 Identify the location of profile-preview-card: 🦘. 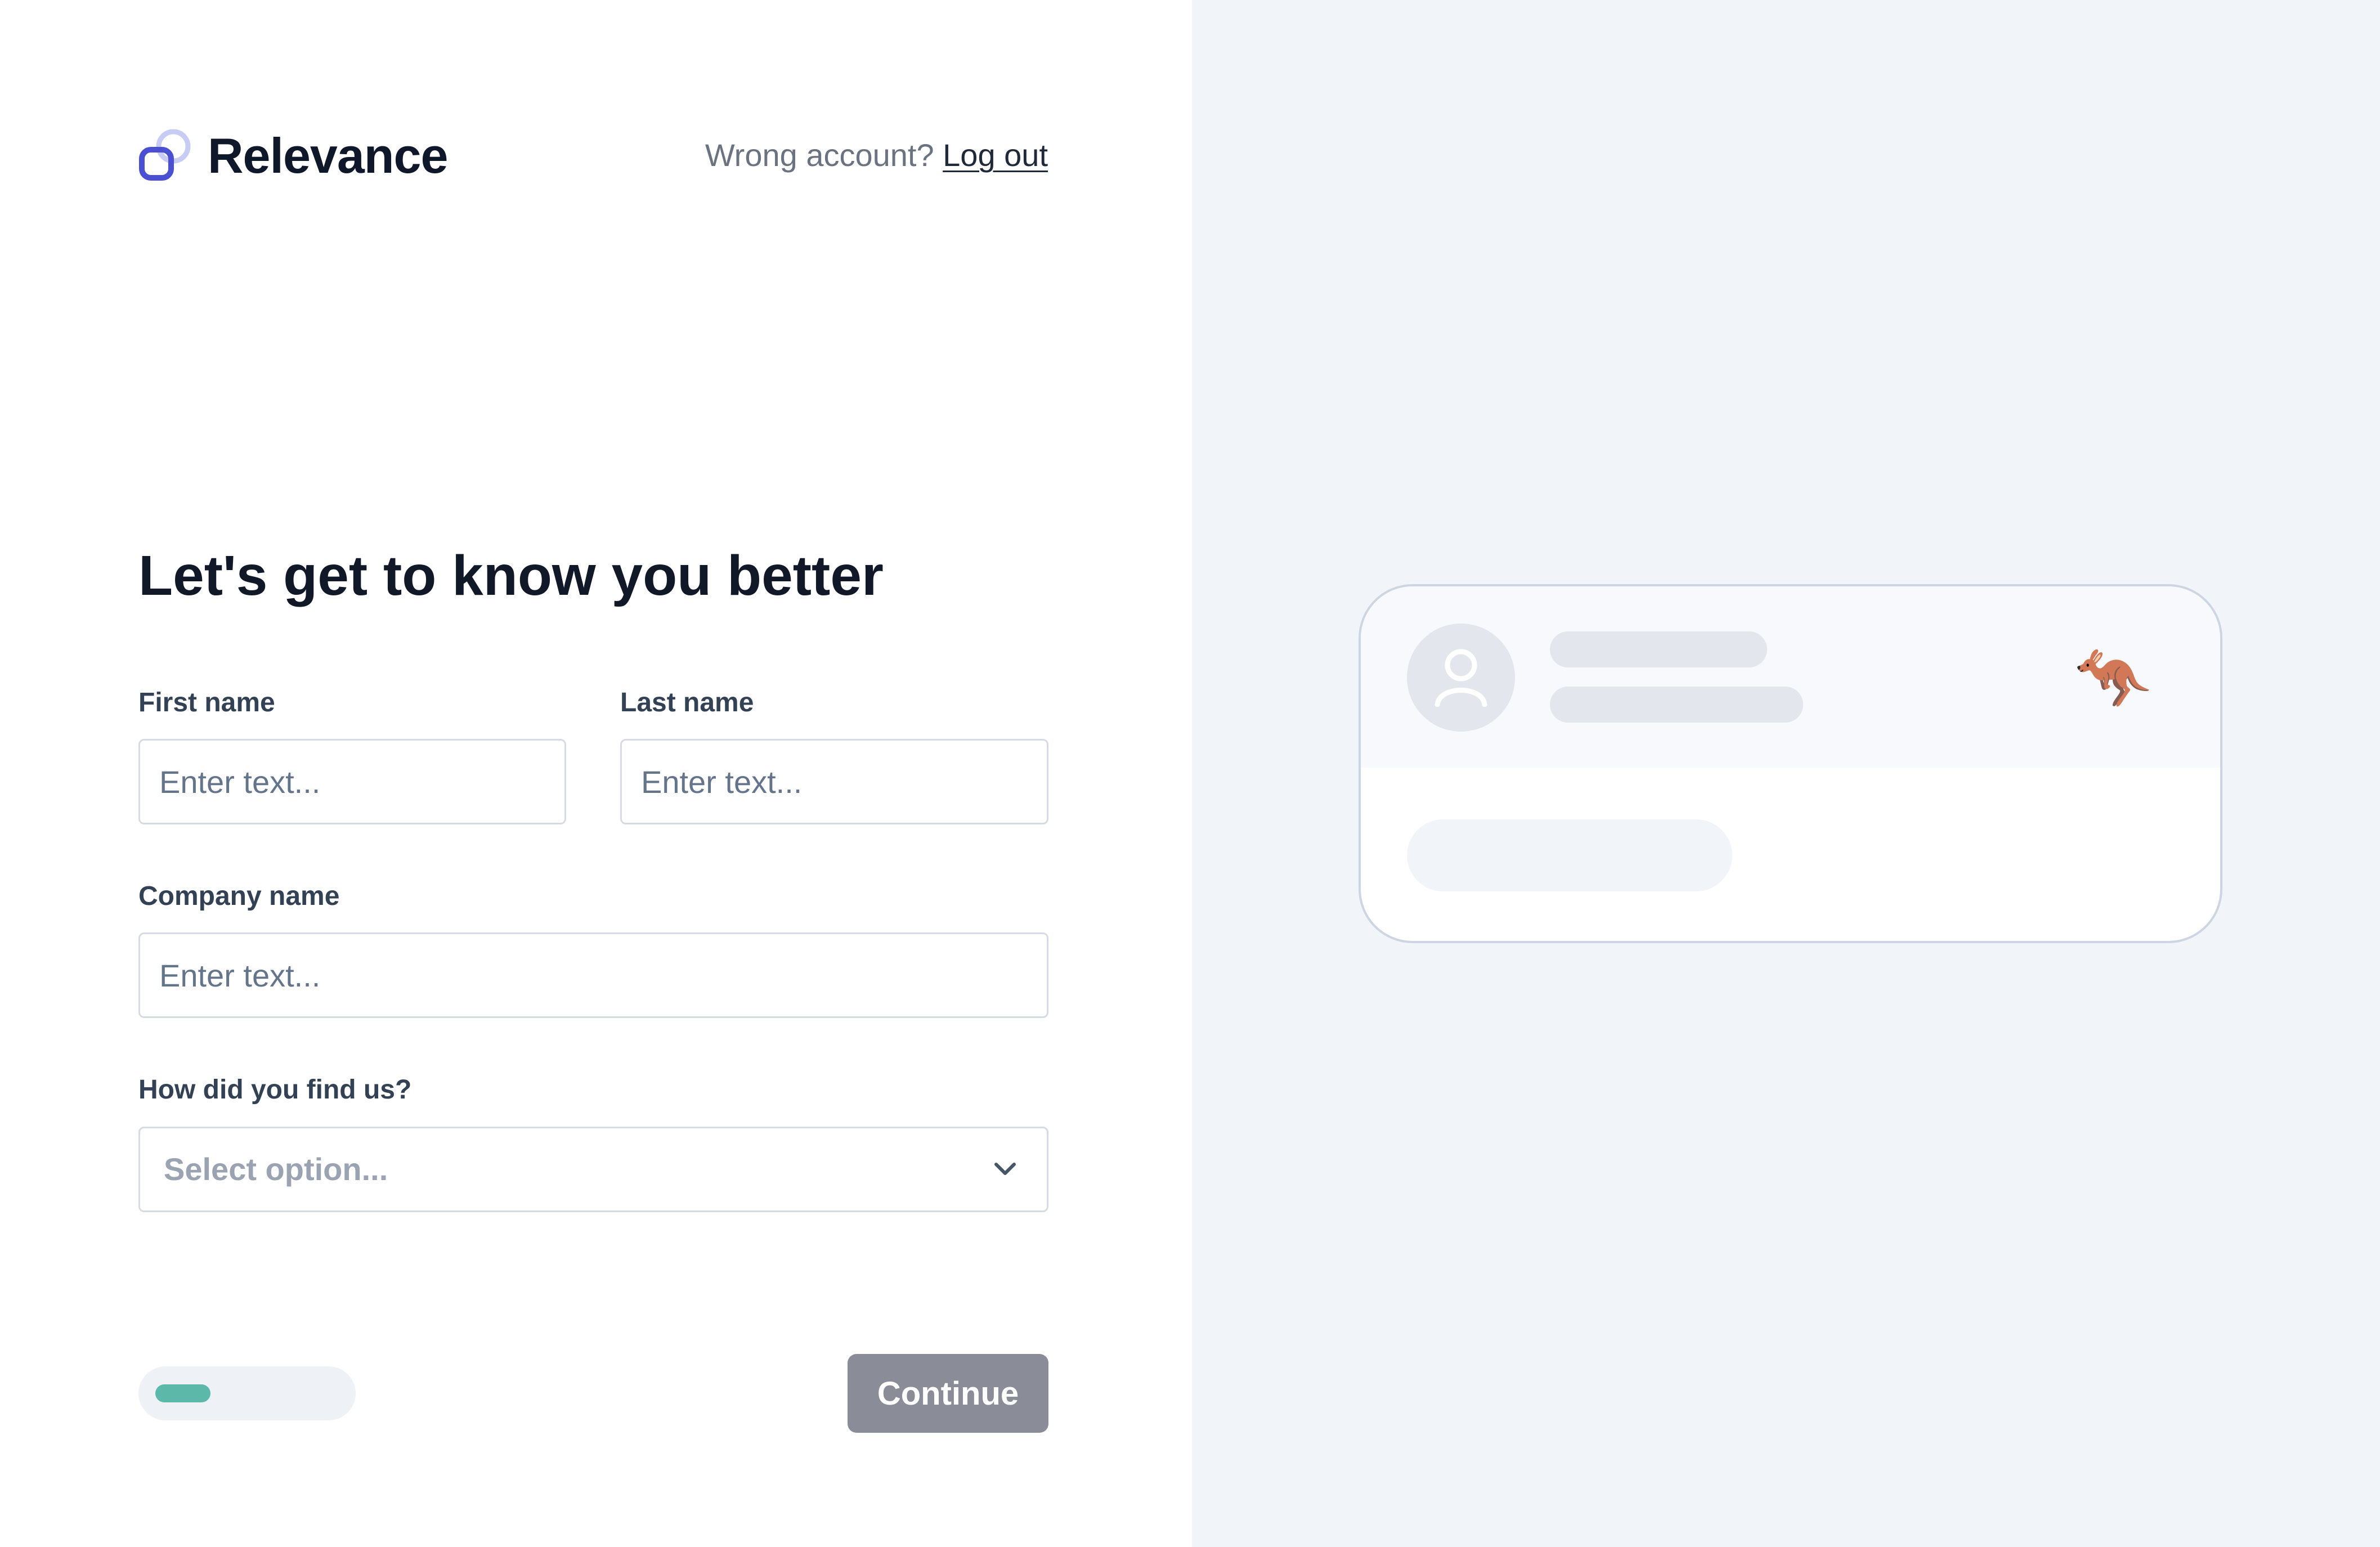
(1790, 763).